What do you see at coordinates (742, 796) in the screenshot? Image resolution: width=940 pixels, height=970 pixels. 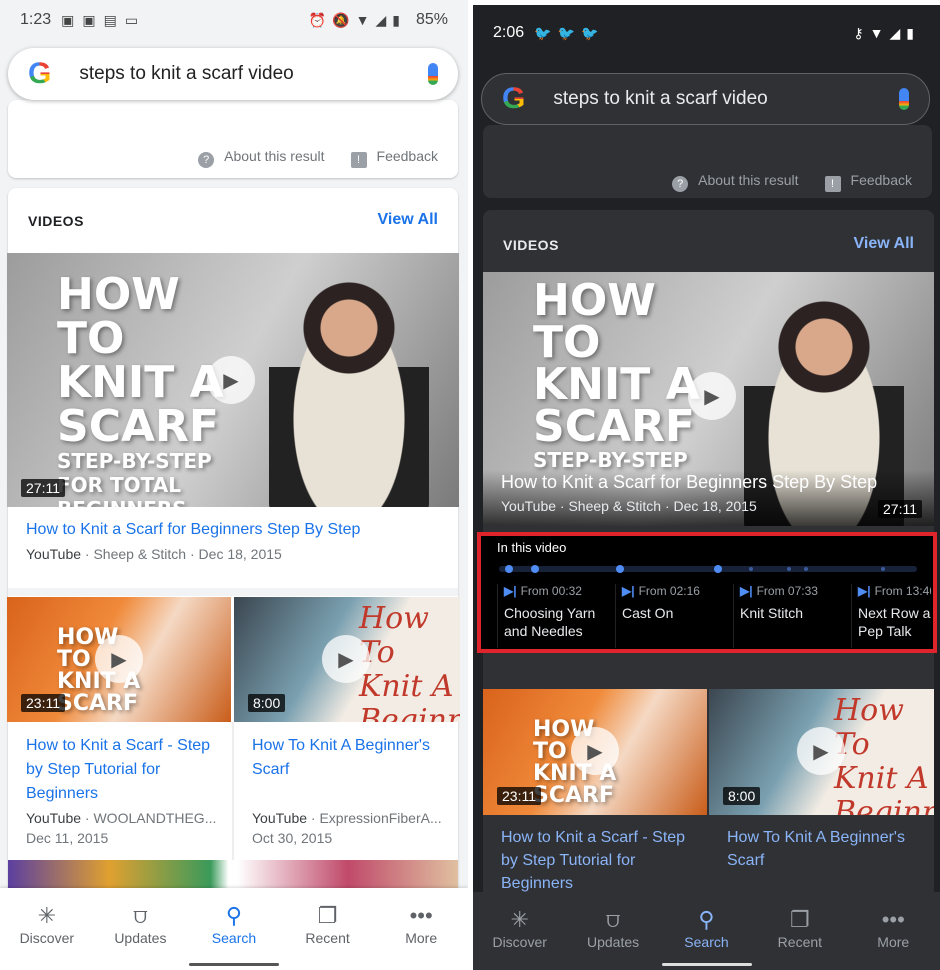 I see `duration-badge: 8:00` at bounding box center [742, 796].